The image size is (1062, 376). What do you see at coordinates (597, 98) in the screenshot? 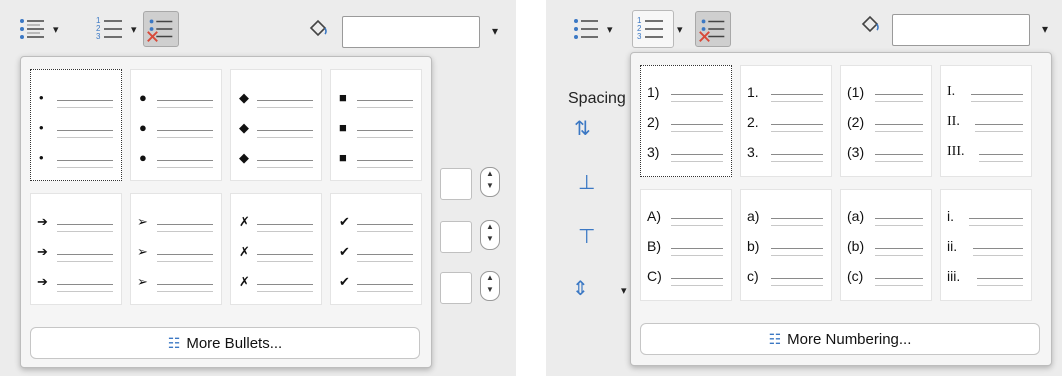
I see `spacing-label: Spacing` at bounding box center [597, 98].